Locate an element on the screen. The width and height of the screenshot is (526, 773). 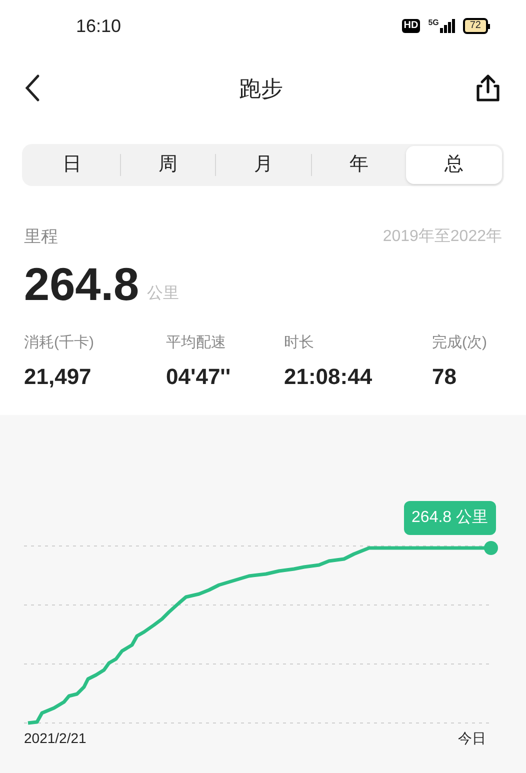
period-tab: 总 is located at coordinates (454, 165).